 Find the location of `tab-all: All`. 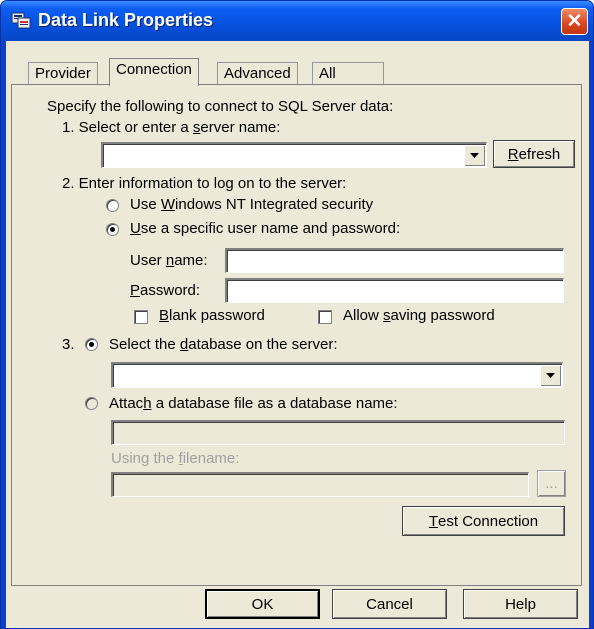

tab-all: All is located at coordinates (348, 73).